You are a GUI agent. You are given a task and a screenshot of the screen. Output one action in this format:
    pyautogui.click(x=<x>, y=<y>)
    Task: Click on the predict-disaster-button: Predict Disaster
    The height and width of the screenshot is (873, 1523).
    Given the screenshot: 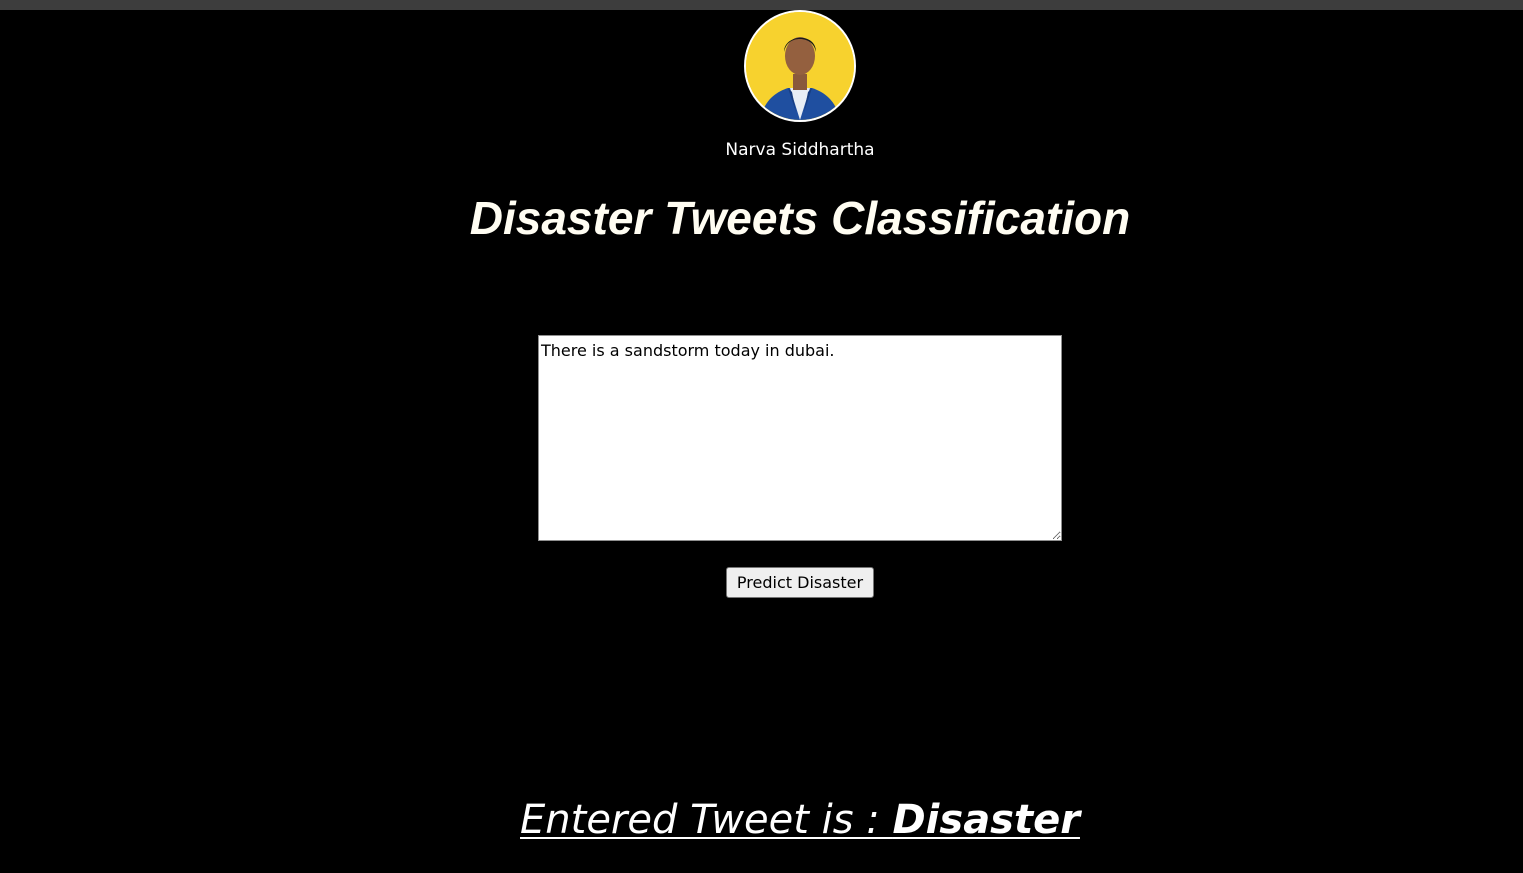 What is the action you would take?
    pyautogui.click(x=800, y=582)
    